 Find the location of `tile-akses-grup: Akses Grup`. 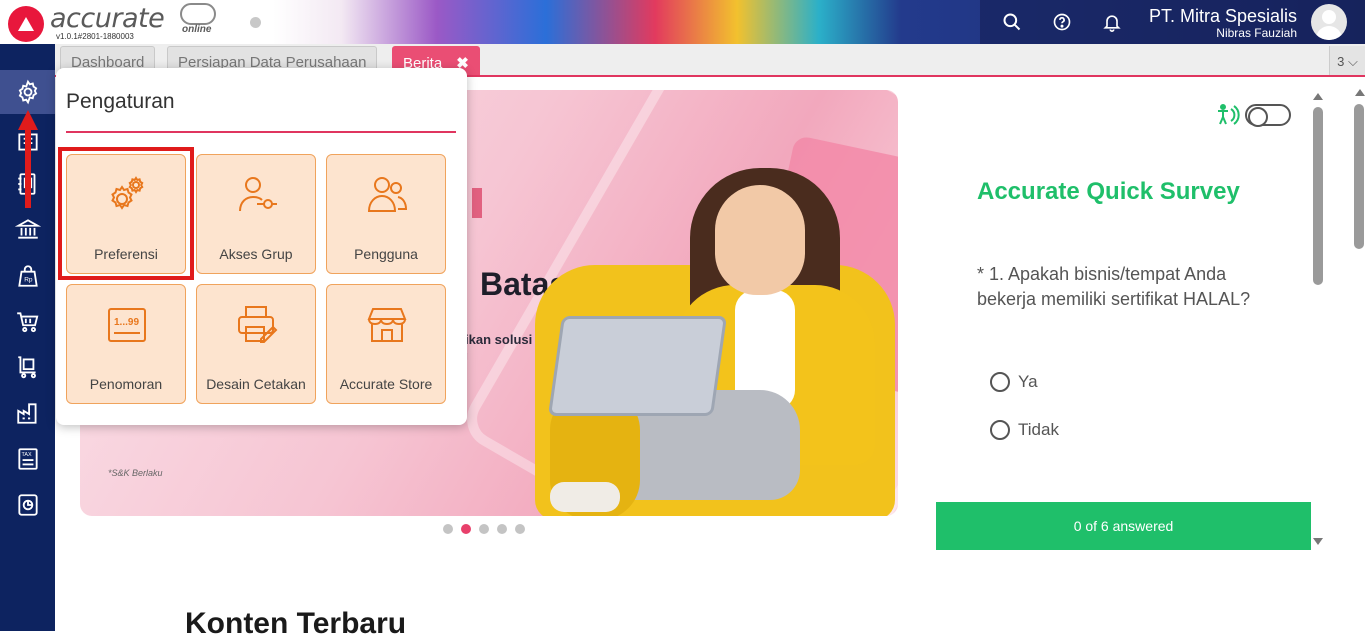

tile-akses-grup: Akses Grup is located at coordinates (256, 214).